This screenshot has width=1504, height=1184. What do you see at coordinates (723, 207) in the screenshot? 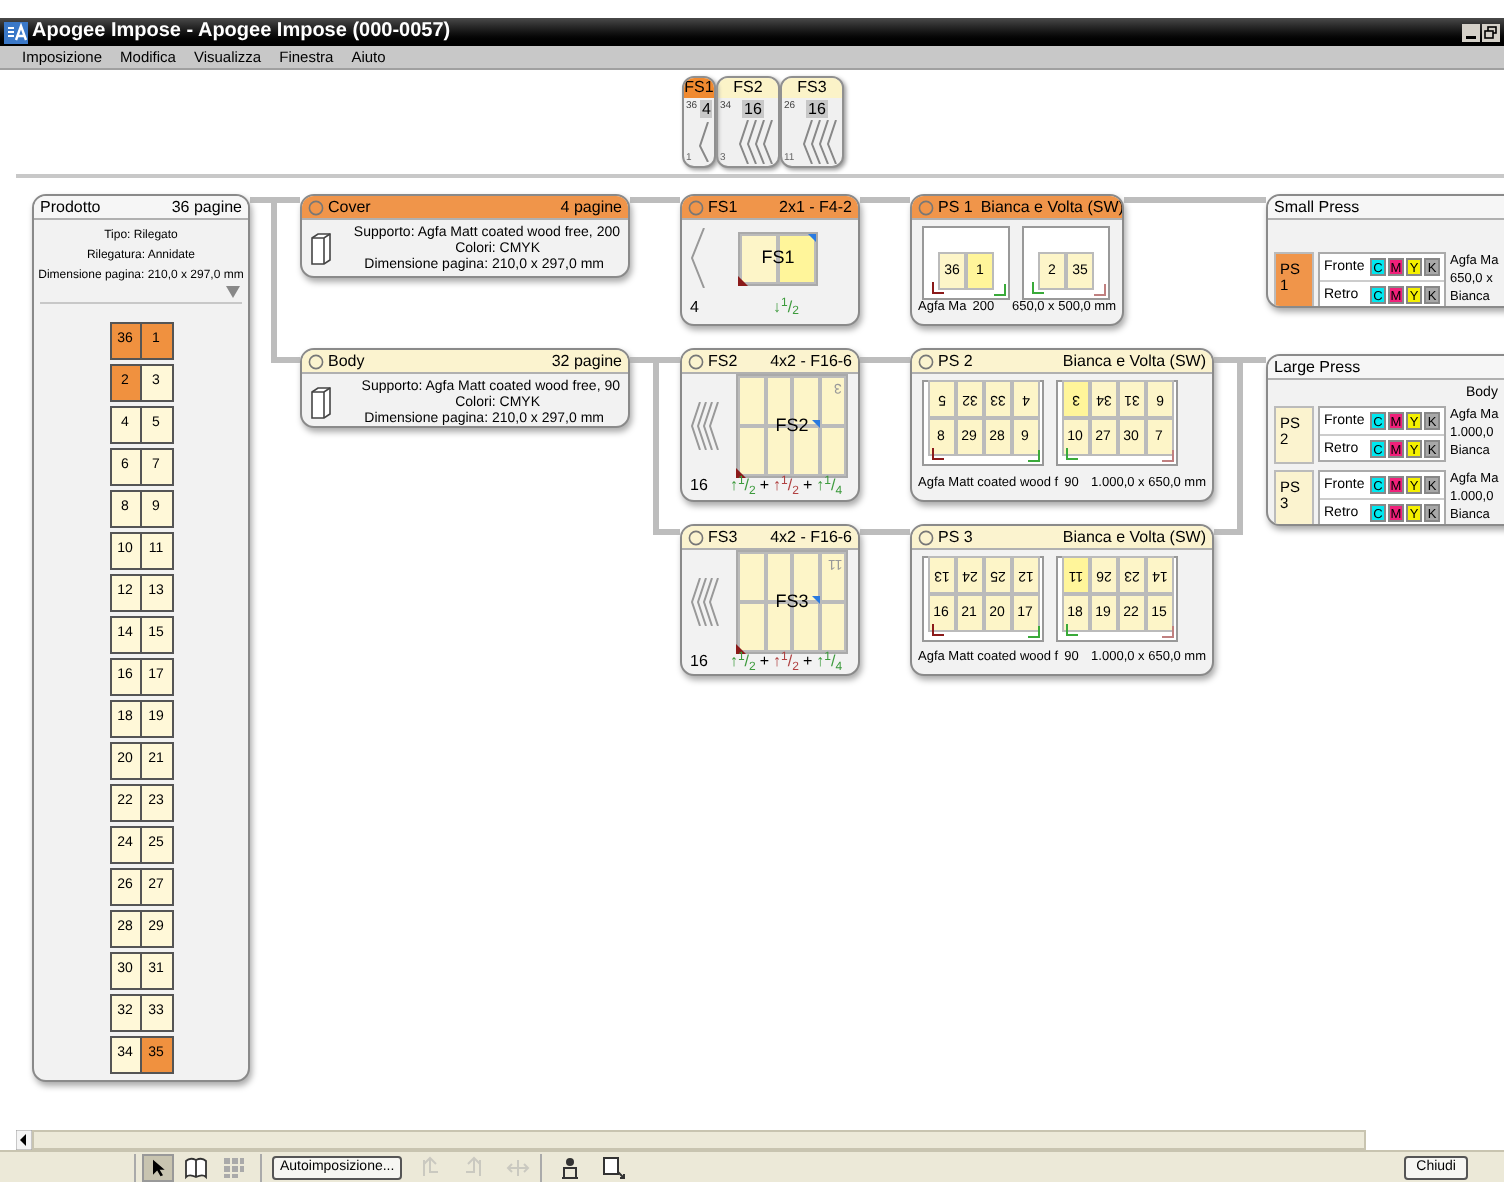
I see `card-title: FS1` at bounding box center [723, 207].